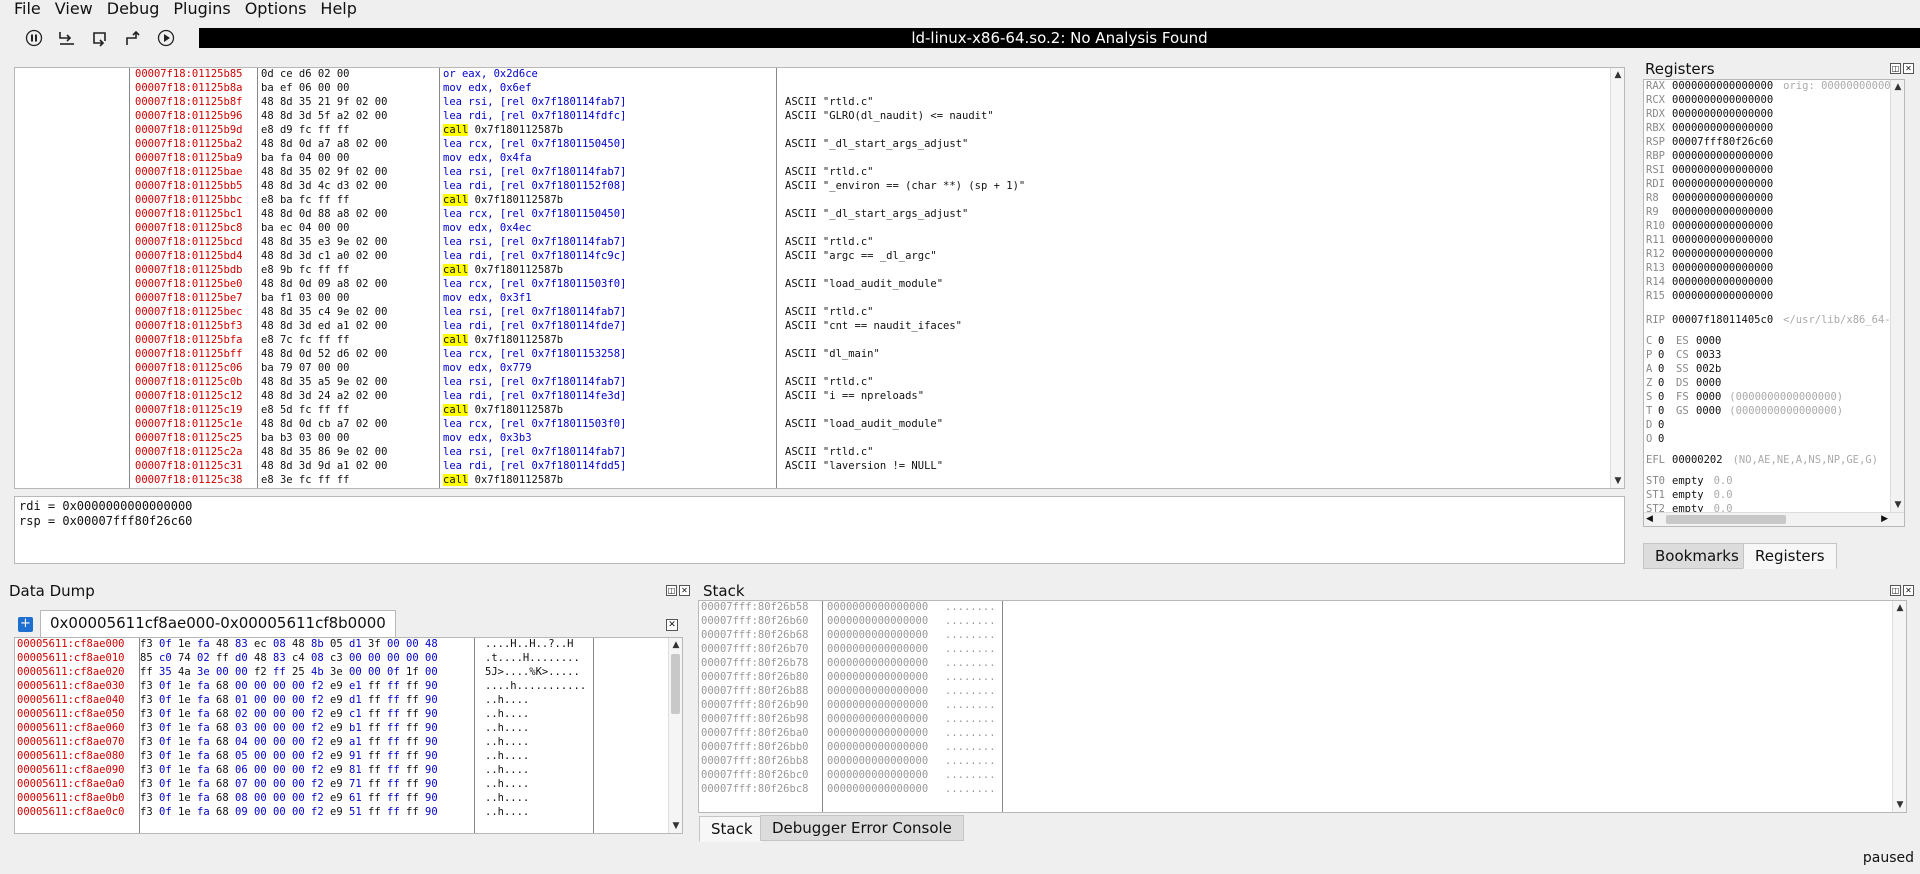 Image resolution: width=1920 pixels, height=874 pixels. What do you see at coordinates (1714, 184) in the screenshot?
I see `register-row: RDI 0000000000000000` at bounding box center [1714, 184].